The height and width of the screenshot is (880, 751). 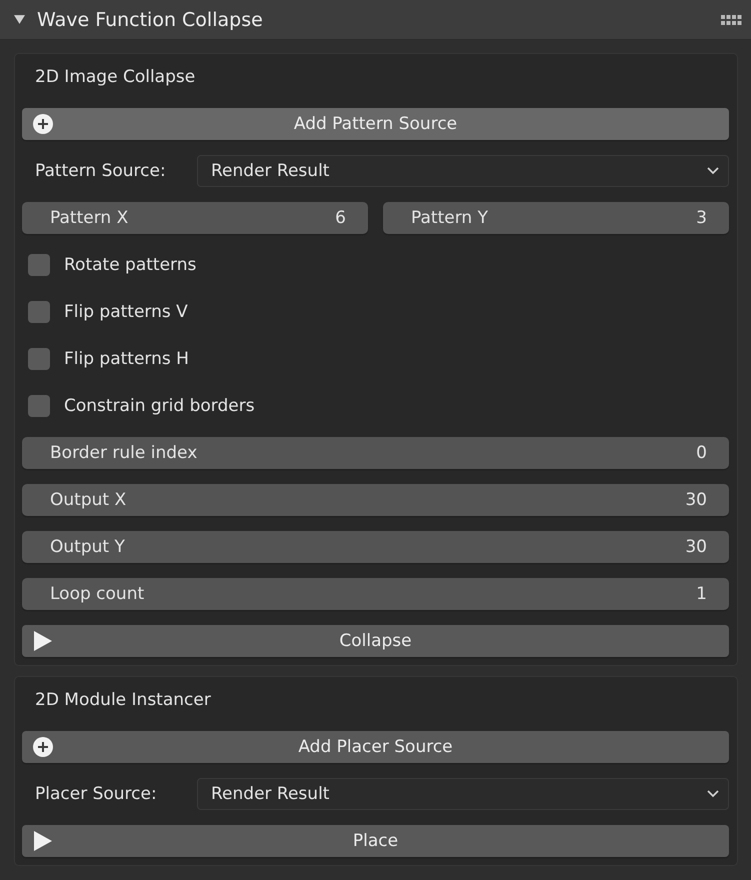 What do you see at coordinates (96, 794) in the screenshot?
I see `field-label: Placer Source:` at bounding box center [96, 794].